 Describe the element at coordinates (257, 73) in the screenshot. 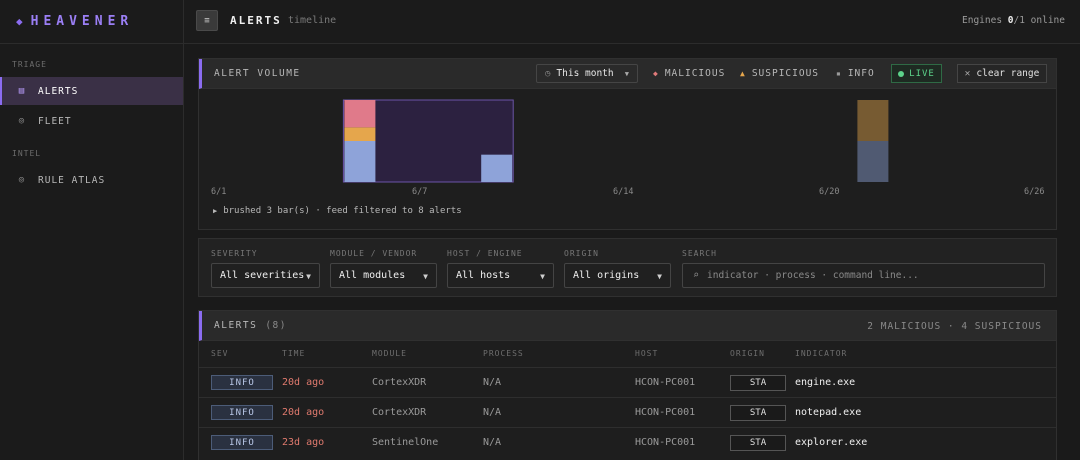

I see `alert-volume-title: ALERT VOLUME` at that location.